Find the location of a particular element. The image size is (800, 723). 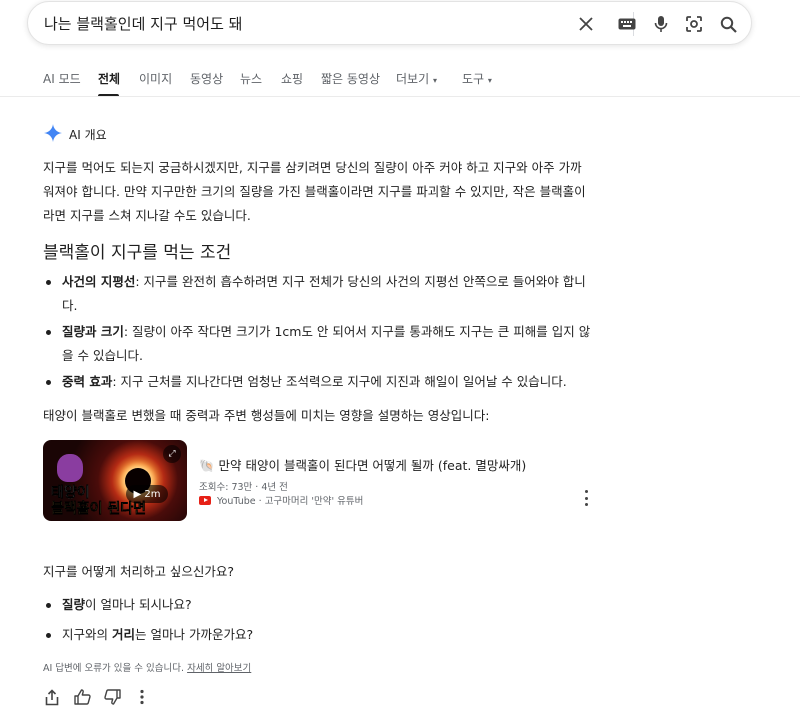

bullet-line: 는 얼마나 가까운가요? is located at coordinates (194, 634).